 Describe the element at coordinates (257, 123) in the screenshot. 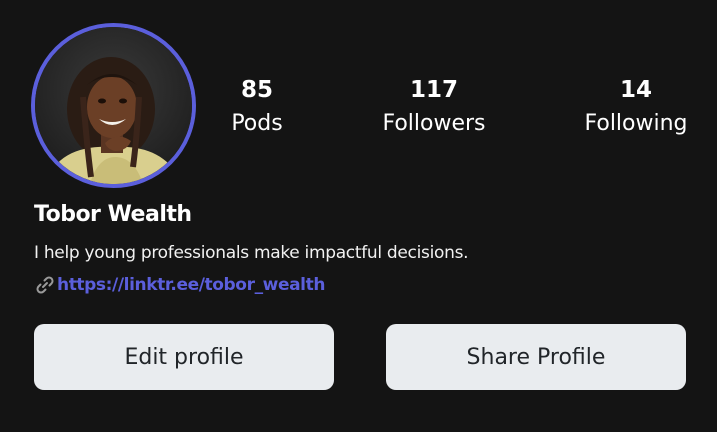

I see `stat-pods-label: Pods` at that location.